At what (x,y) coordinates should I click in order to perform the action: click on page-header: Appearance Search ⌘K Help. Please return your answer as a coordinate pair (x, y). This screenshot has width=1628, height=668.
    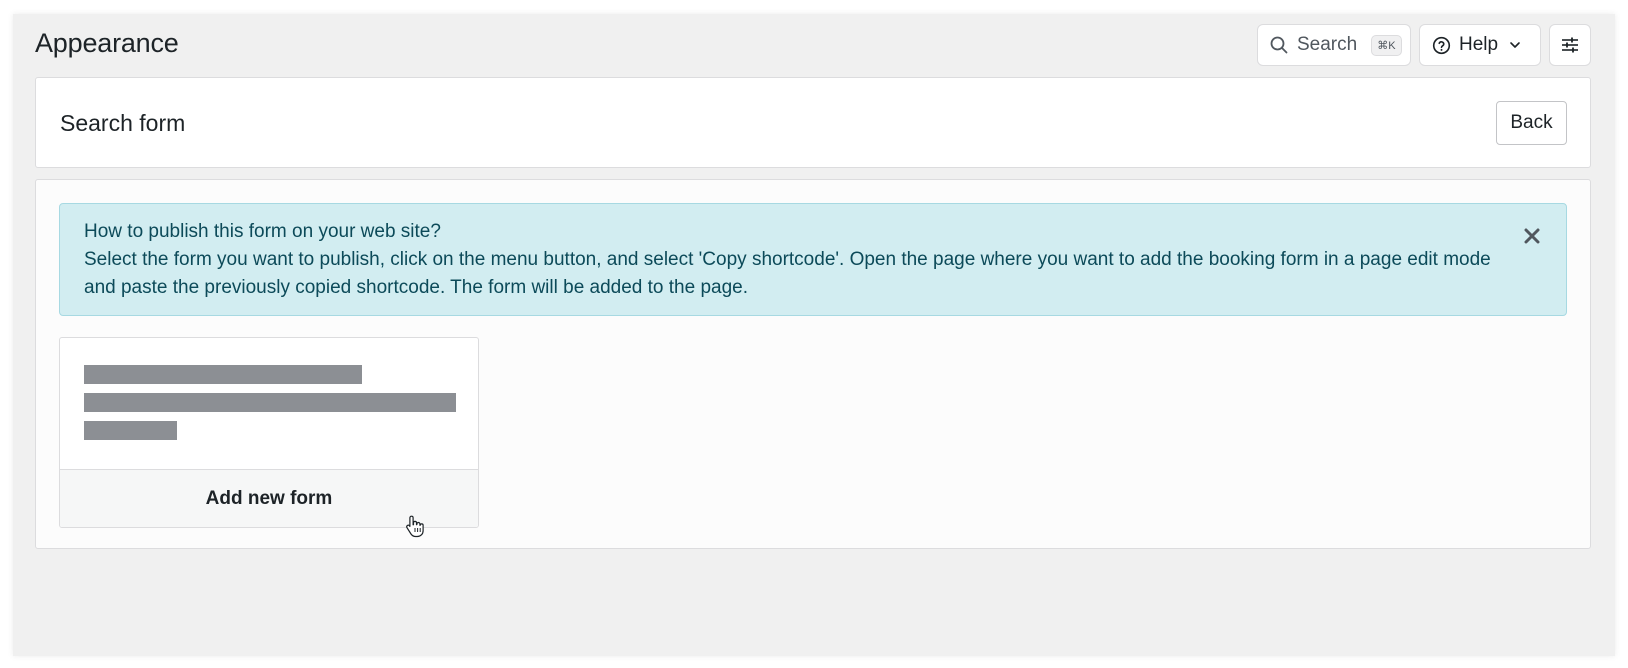
    Looking at the image, I should click on (813, 45).